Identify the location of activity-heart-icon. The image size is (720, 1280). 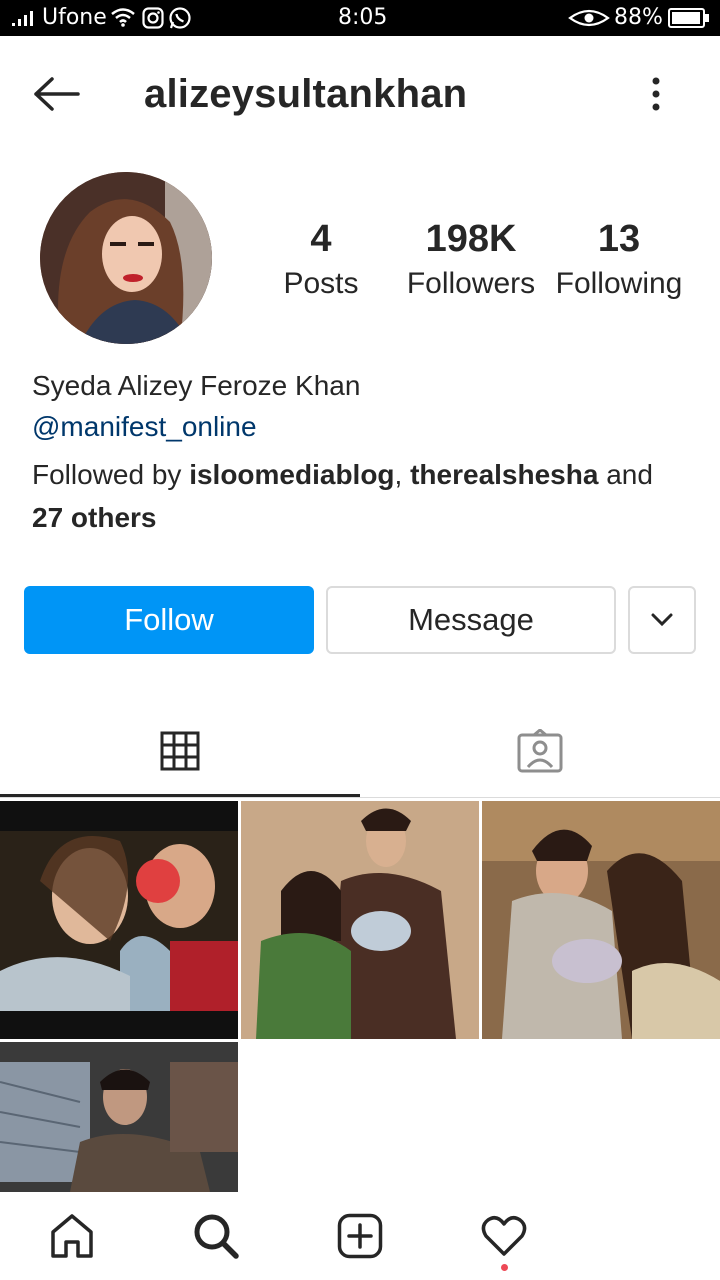
(504, 1236).